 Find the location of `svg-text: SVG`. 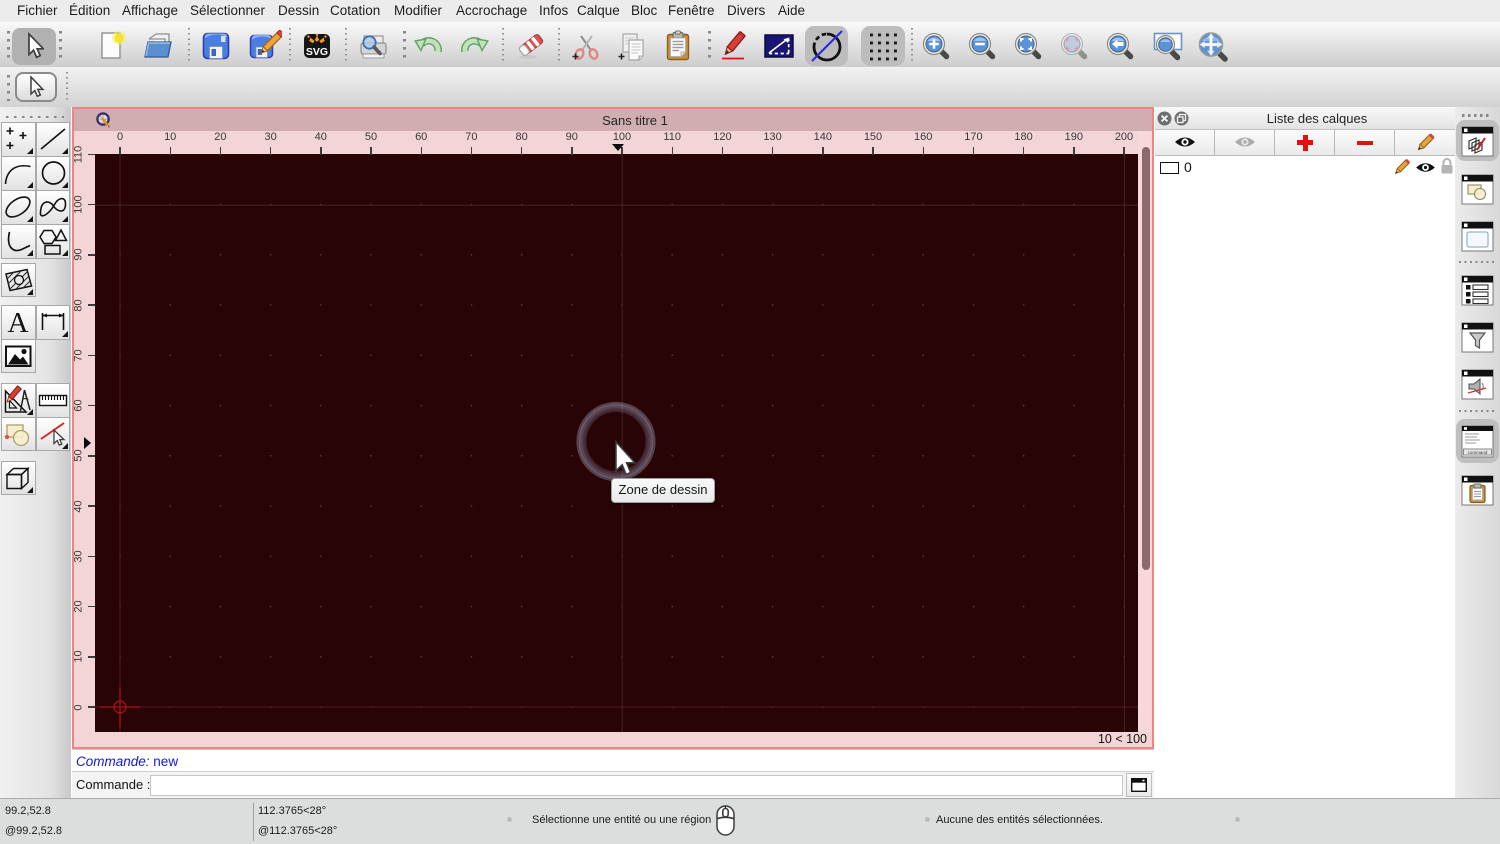

svg-text: SVG is located at coordinates (317, 52).